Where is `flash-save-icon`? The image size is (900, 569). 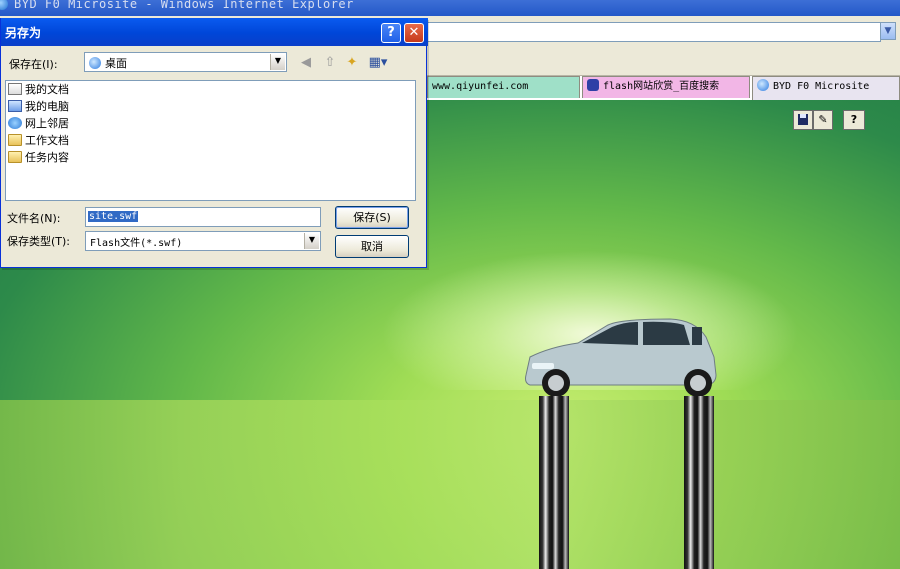
flash-save-icon is located at coordinates (803, 120).